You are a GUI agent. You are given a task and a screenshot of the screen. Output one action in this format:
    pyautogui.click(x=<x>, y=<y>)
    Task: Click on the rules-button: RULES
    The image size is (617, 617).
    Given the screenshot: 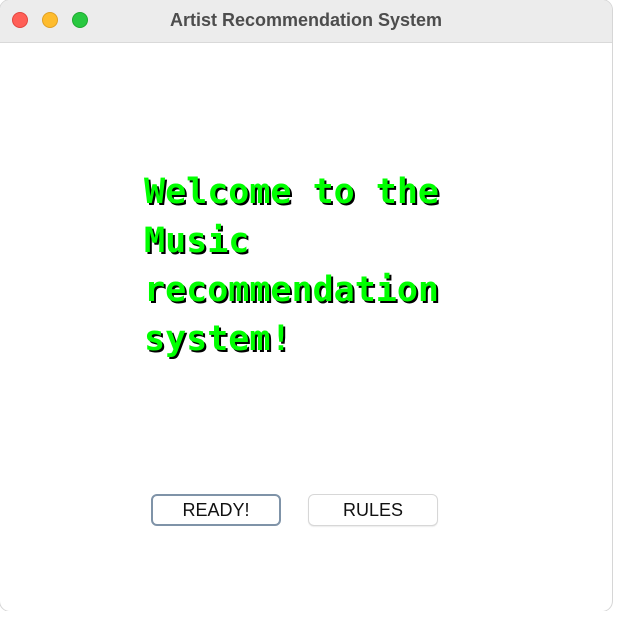 What is the action you would take?
    pyautogui.click(x=373, y=510)
    